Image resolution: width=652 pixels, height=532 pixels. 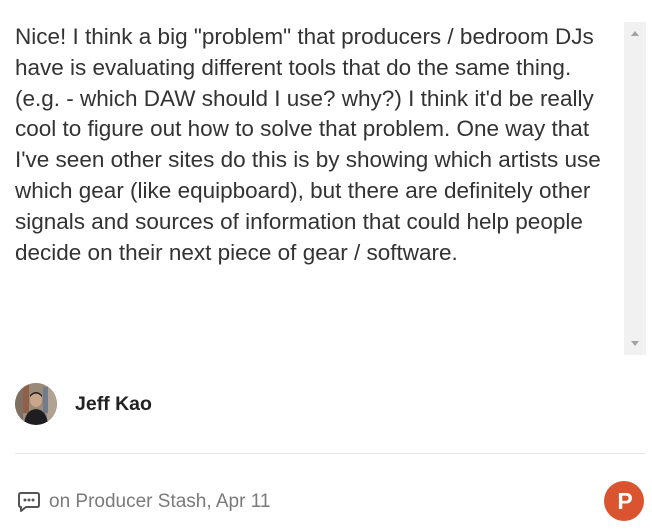 What do you see at coordinates (635, 188) in the screenshot?
I see `comment-scrollbar` at bounding box center [635, 188].